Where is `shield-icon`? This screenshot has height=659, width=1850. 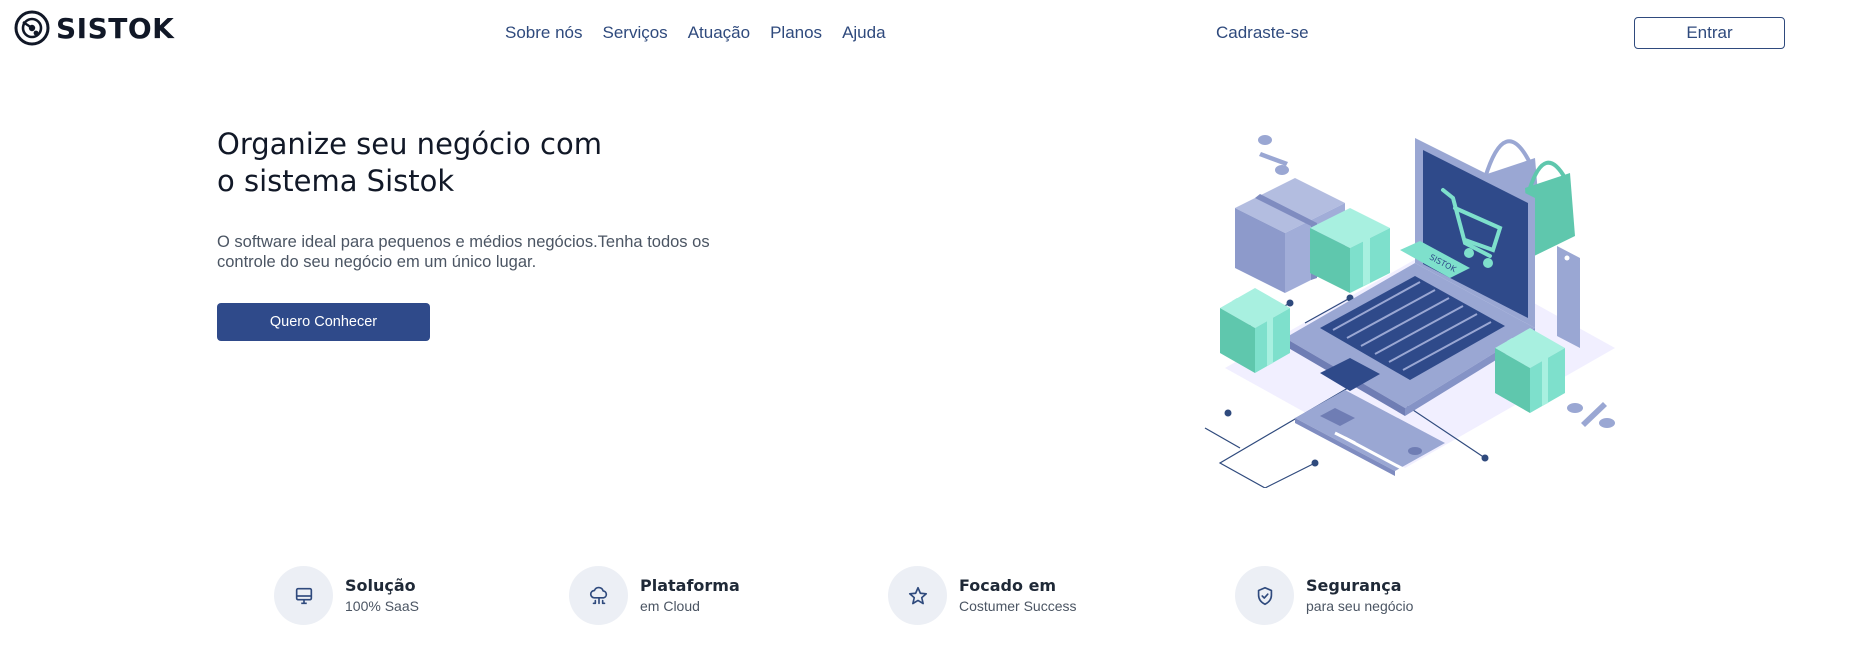 shield-icon is located at coordinates (1264, 595).